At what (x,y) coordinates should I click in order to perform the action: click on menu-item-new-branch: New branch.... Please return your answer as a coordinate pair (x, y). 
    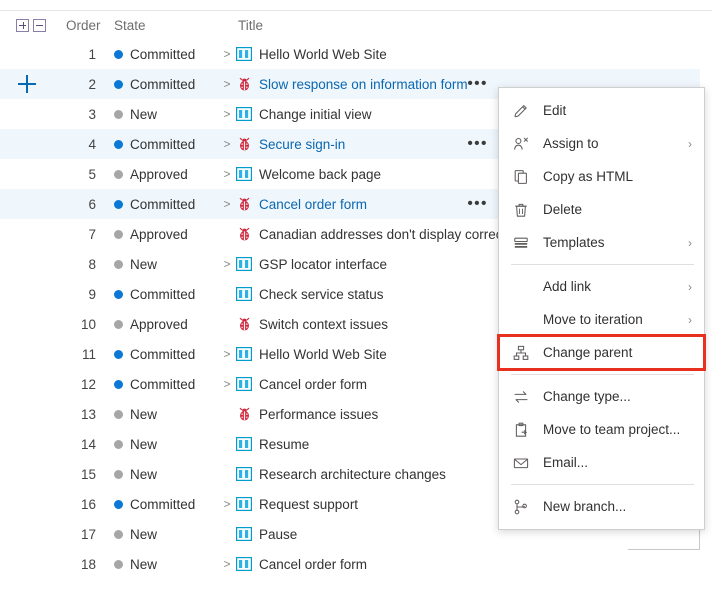
    Looking at the image, I should click on (601, 506).